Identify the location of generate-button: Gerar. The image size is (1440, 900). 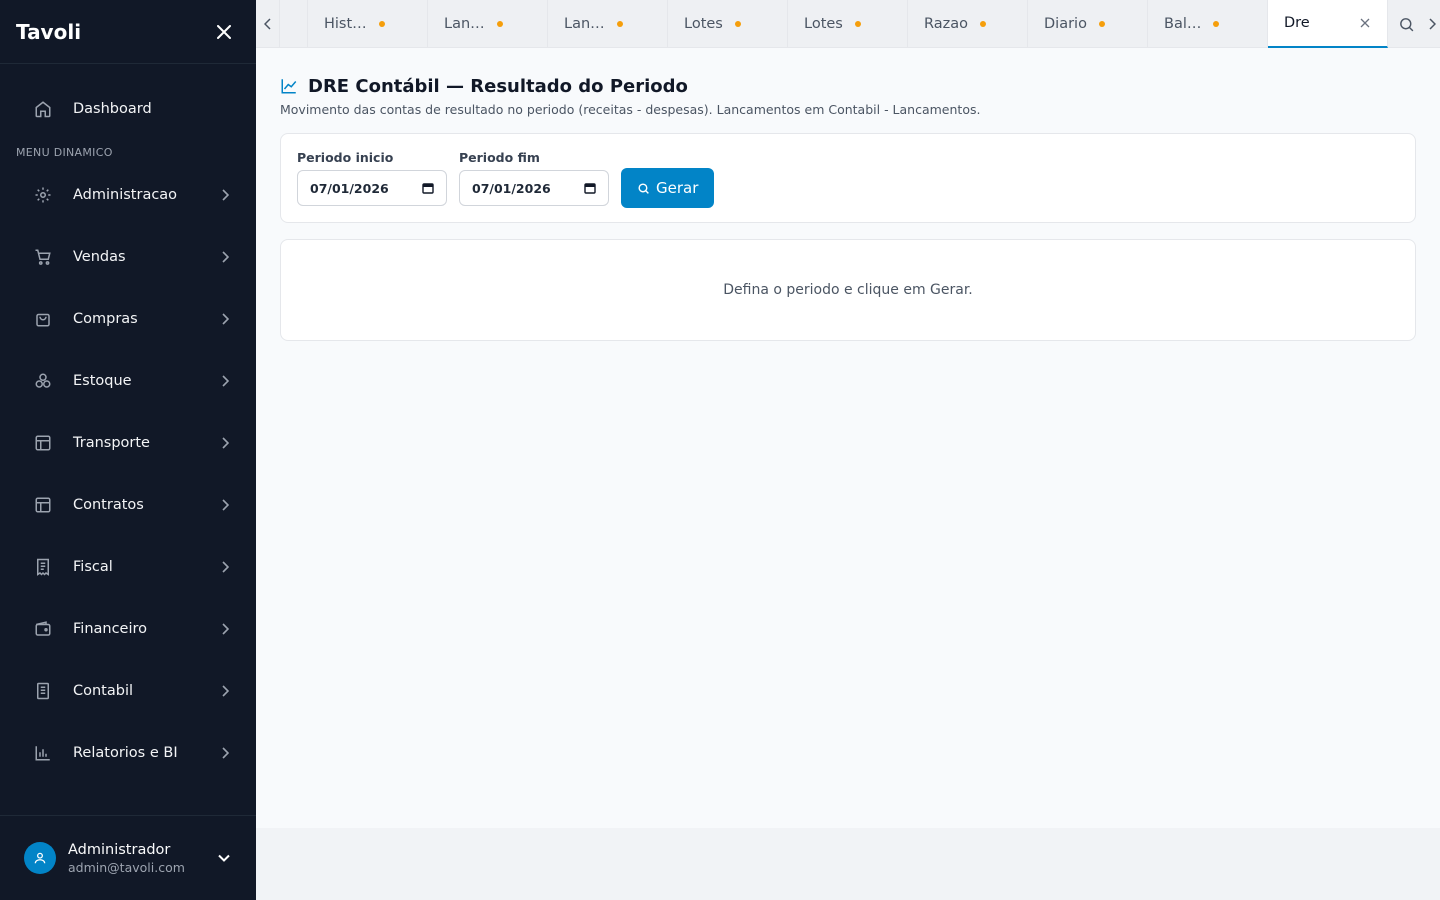
(668, 188).